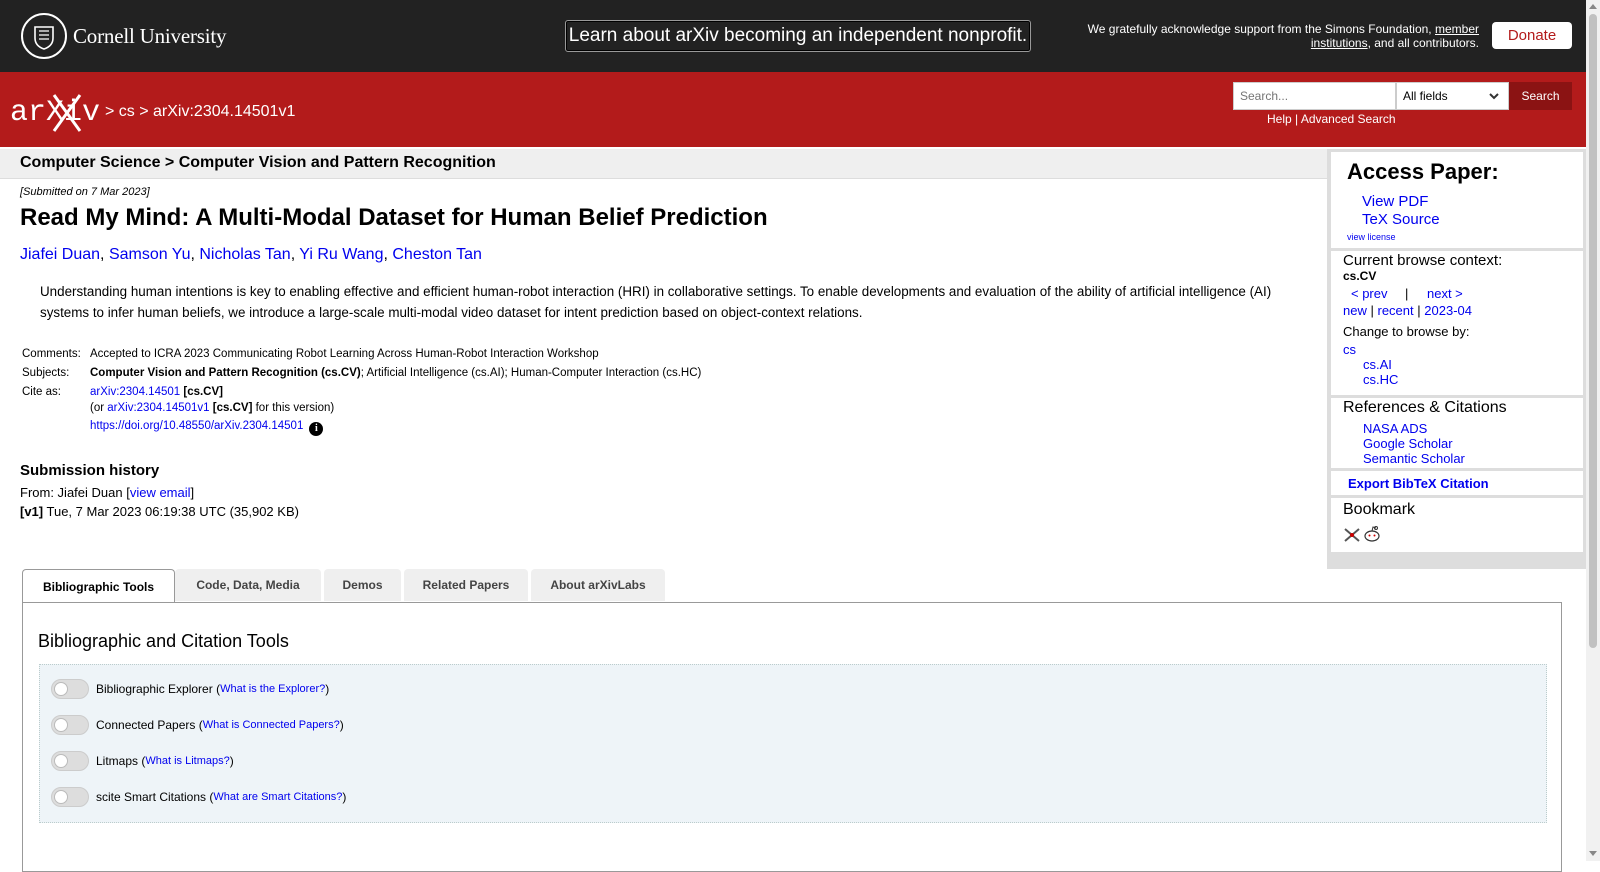 The width and height of the screenshot is (1600, 872). Describe the element at coordinates (1314, 96) in the screenshot. I see `search-input` at that location.